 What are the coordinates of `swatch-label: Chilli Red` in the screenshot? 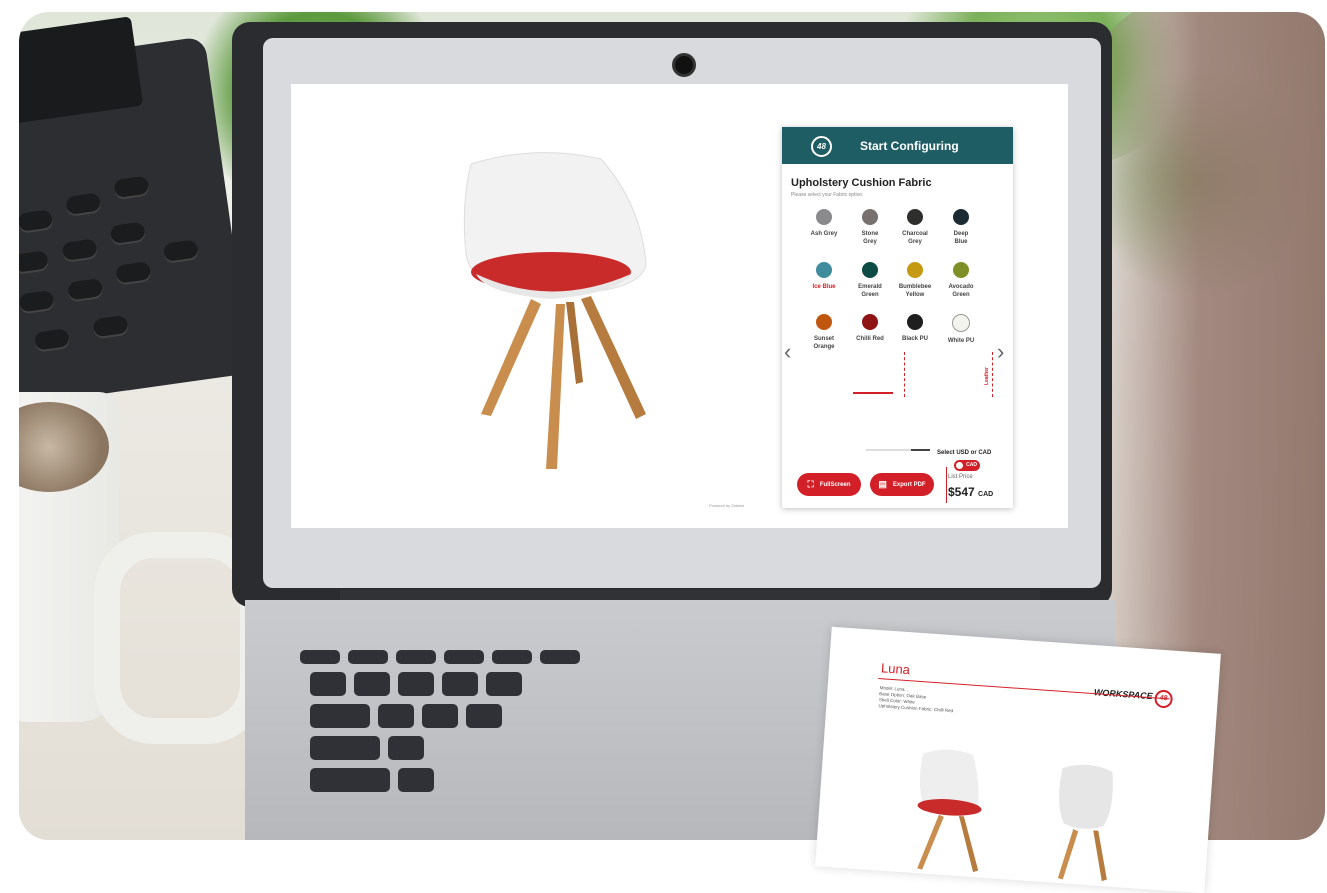 It's located at (870, 339).